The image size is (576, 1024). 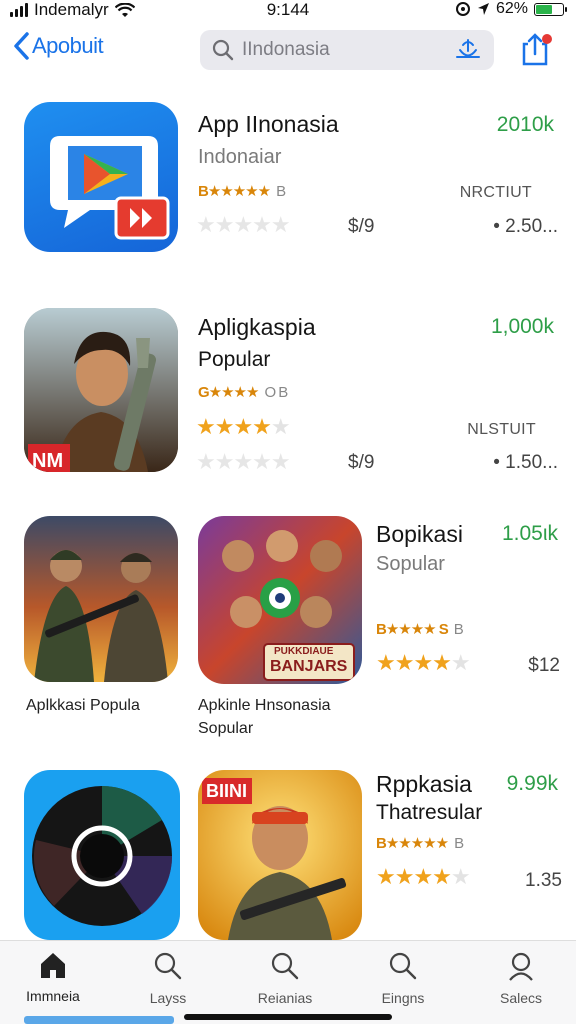 I want to click on notification-badge, so click(x=547, y=39).